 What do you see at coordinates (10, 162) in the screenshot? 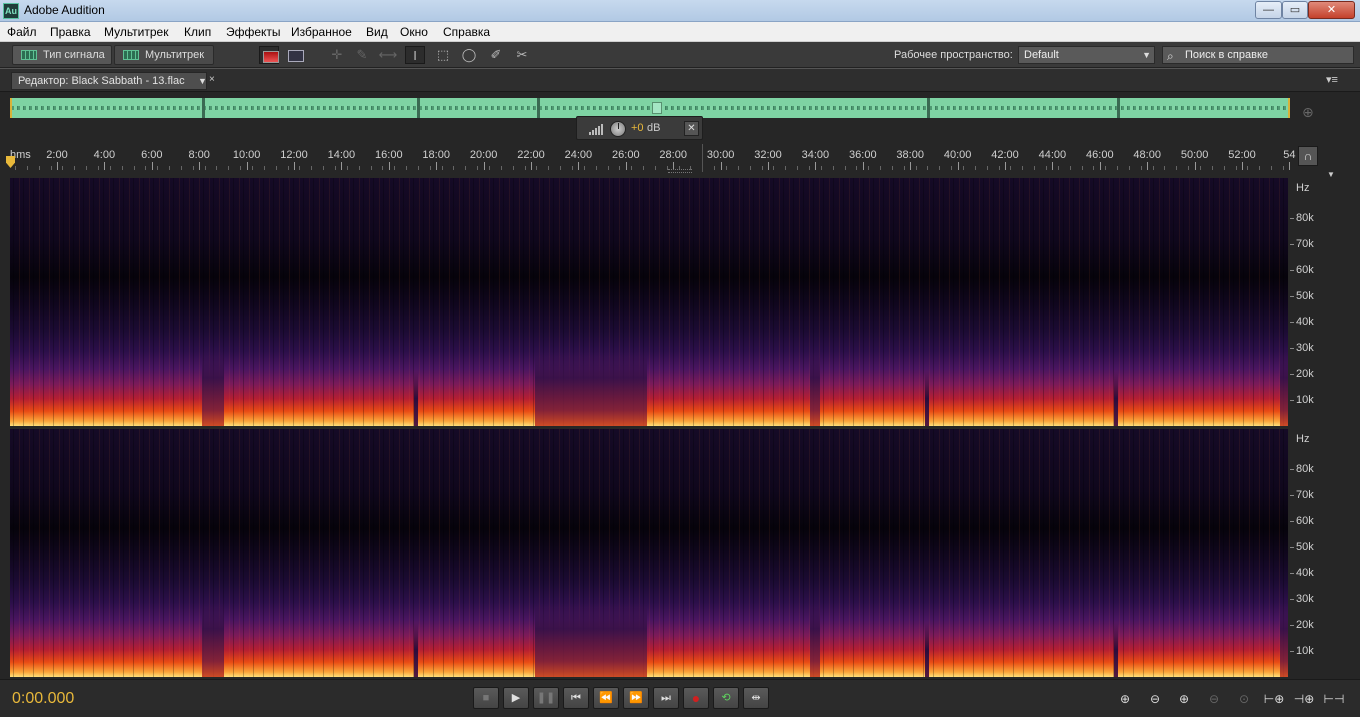
I see `playhead-icon` at bounding box center [10, 162].